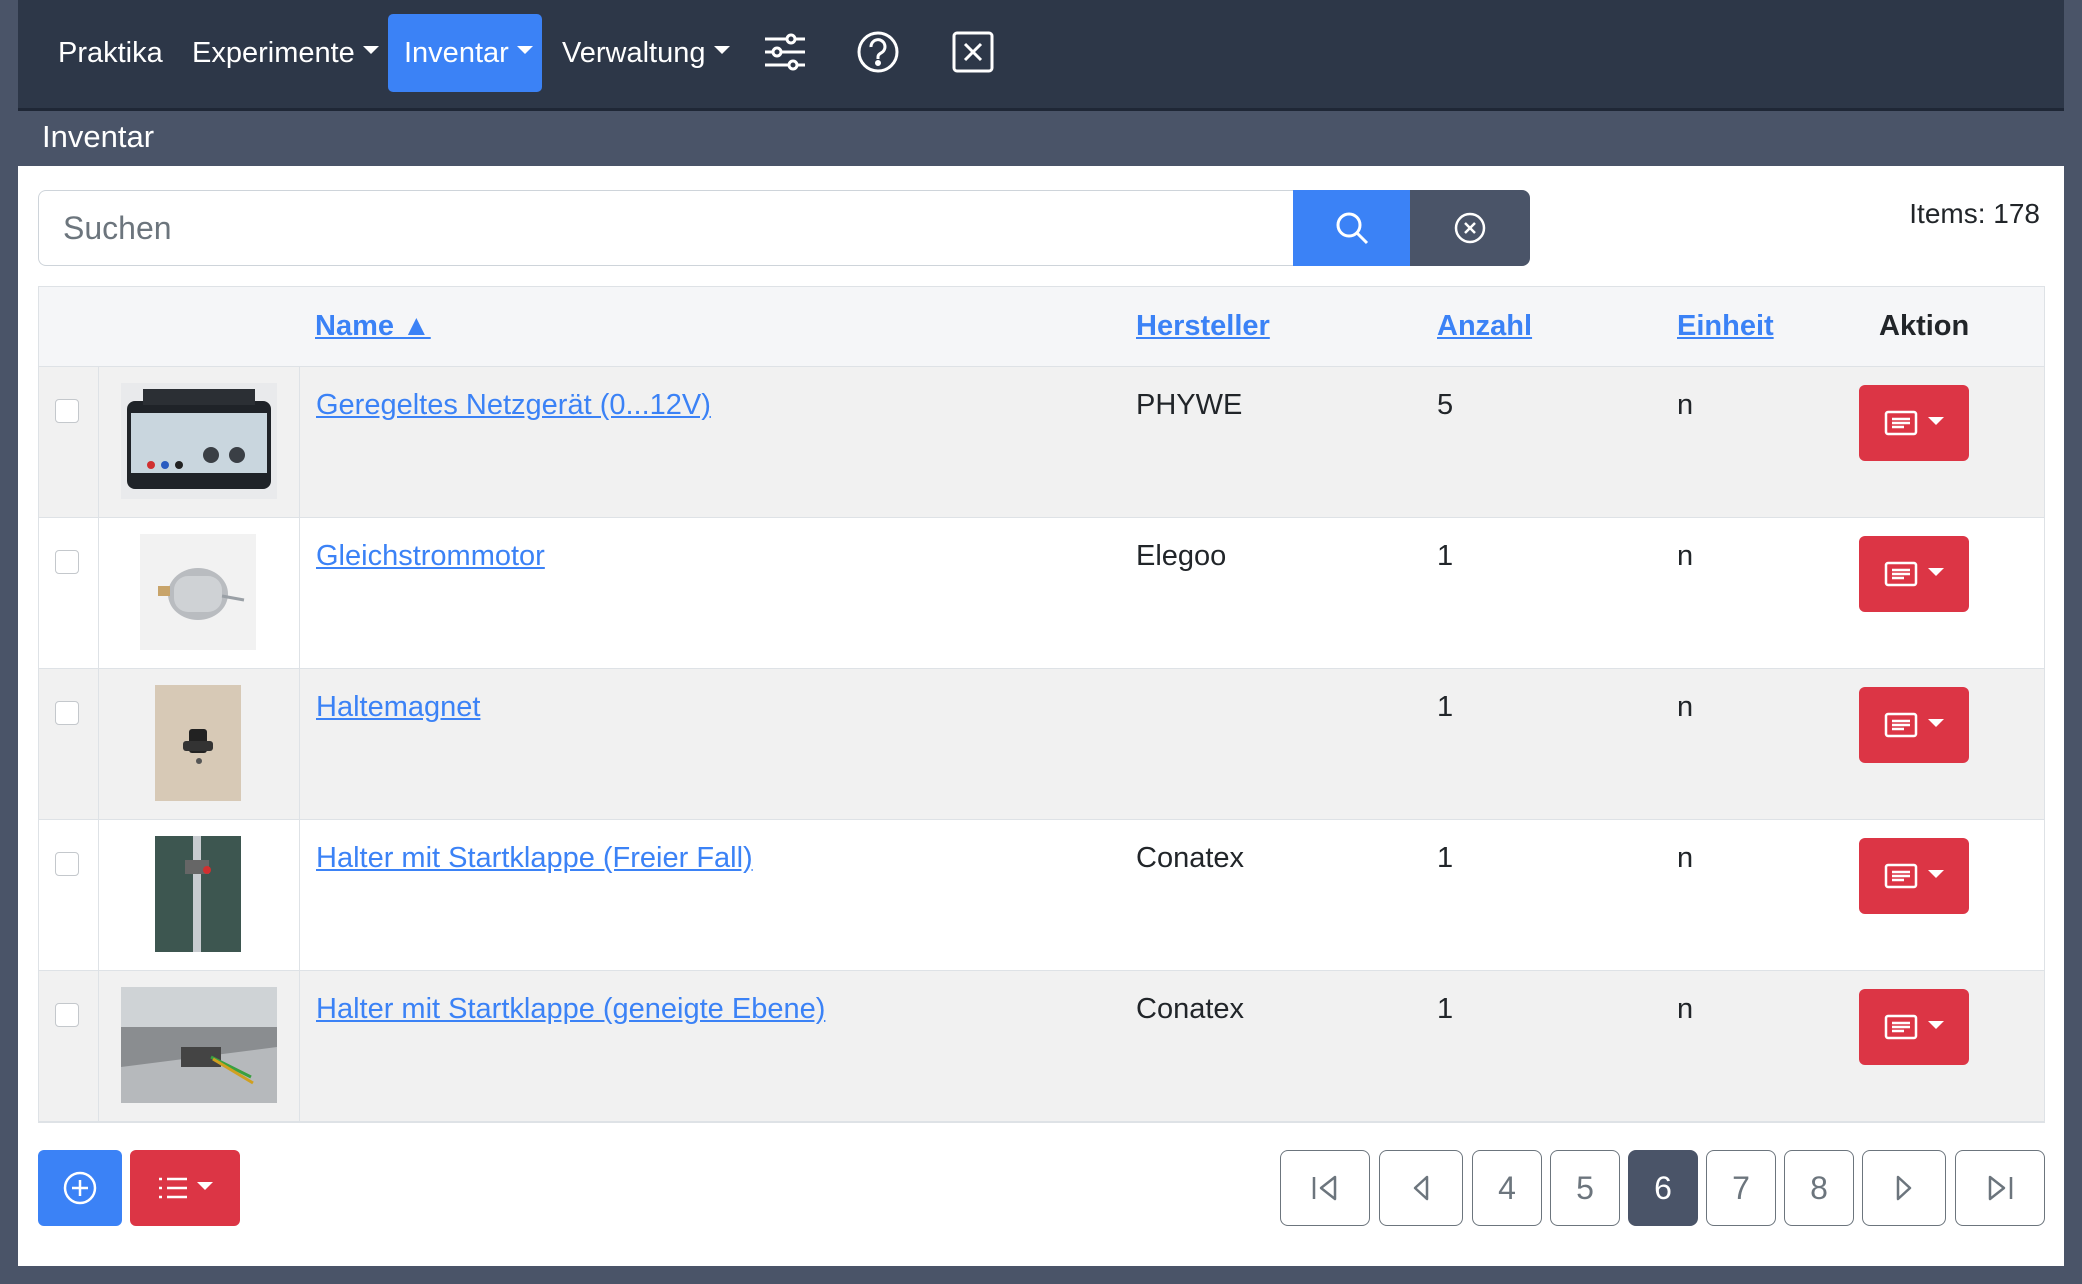 Image resolution: width=2082 pixels, height=1284 pixels. I want to click on item-name-link: Haltemagnet, so click(398, 707).